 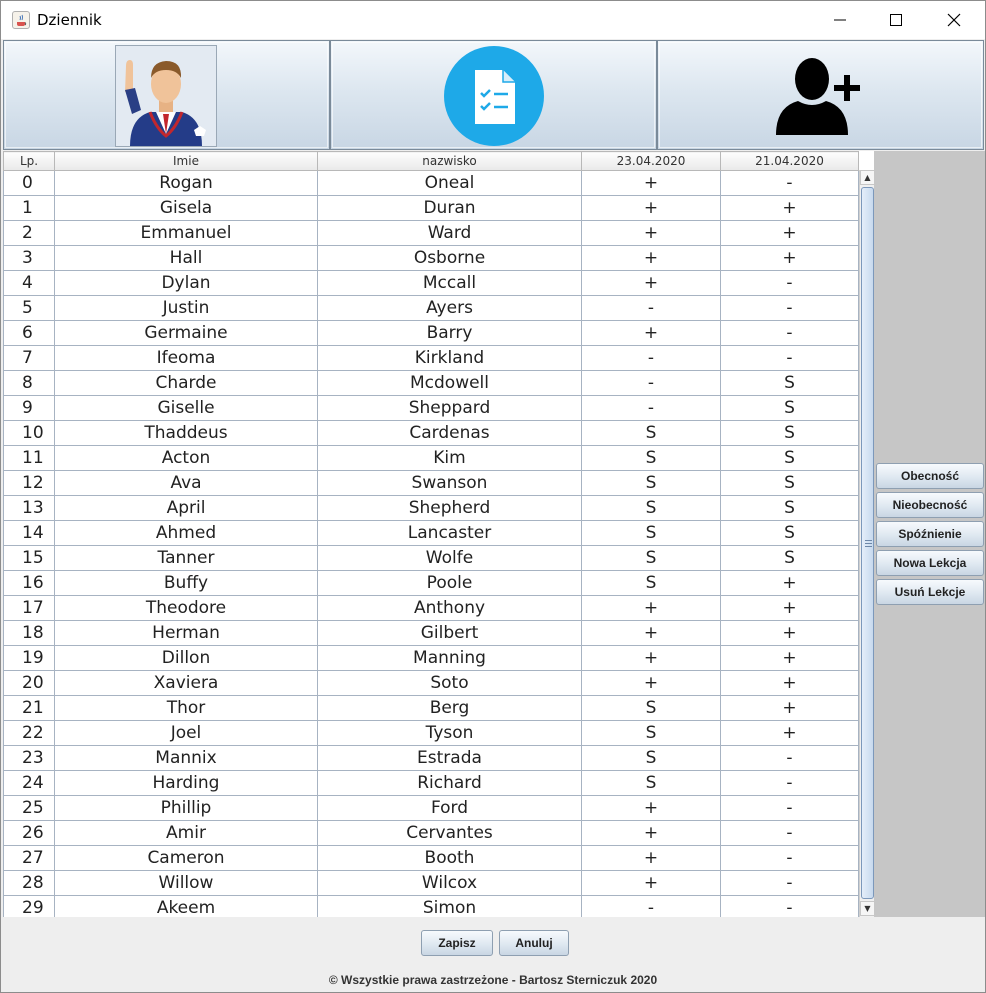 What do you see at coordinates (186, 658) in the screenshot?
I see `first-name-cell: Dillon` at bounding box center [186, 658].